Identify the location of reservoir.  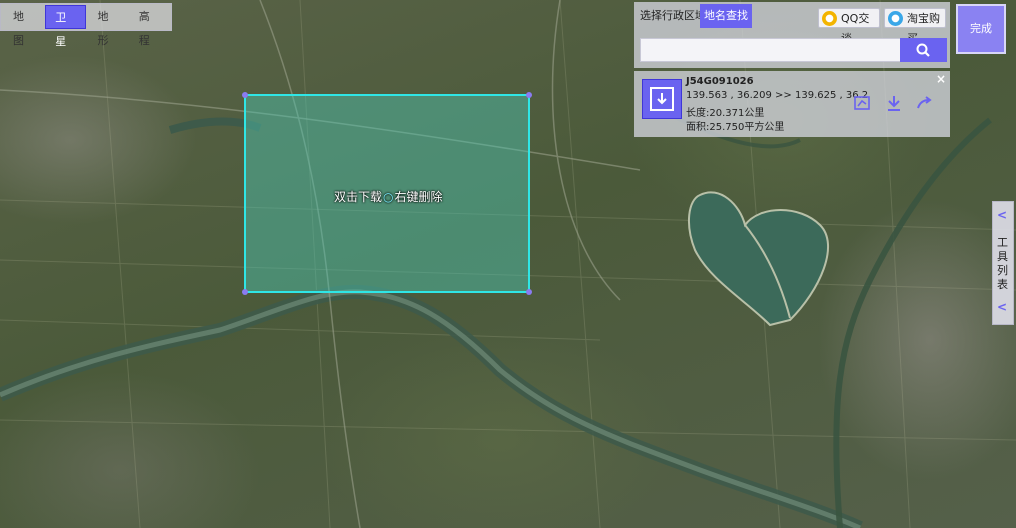
(759, 259).